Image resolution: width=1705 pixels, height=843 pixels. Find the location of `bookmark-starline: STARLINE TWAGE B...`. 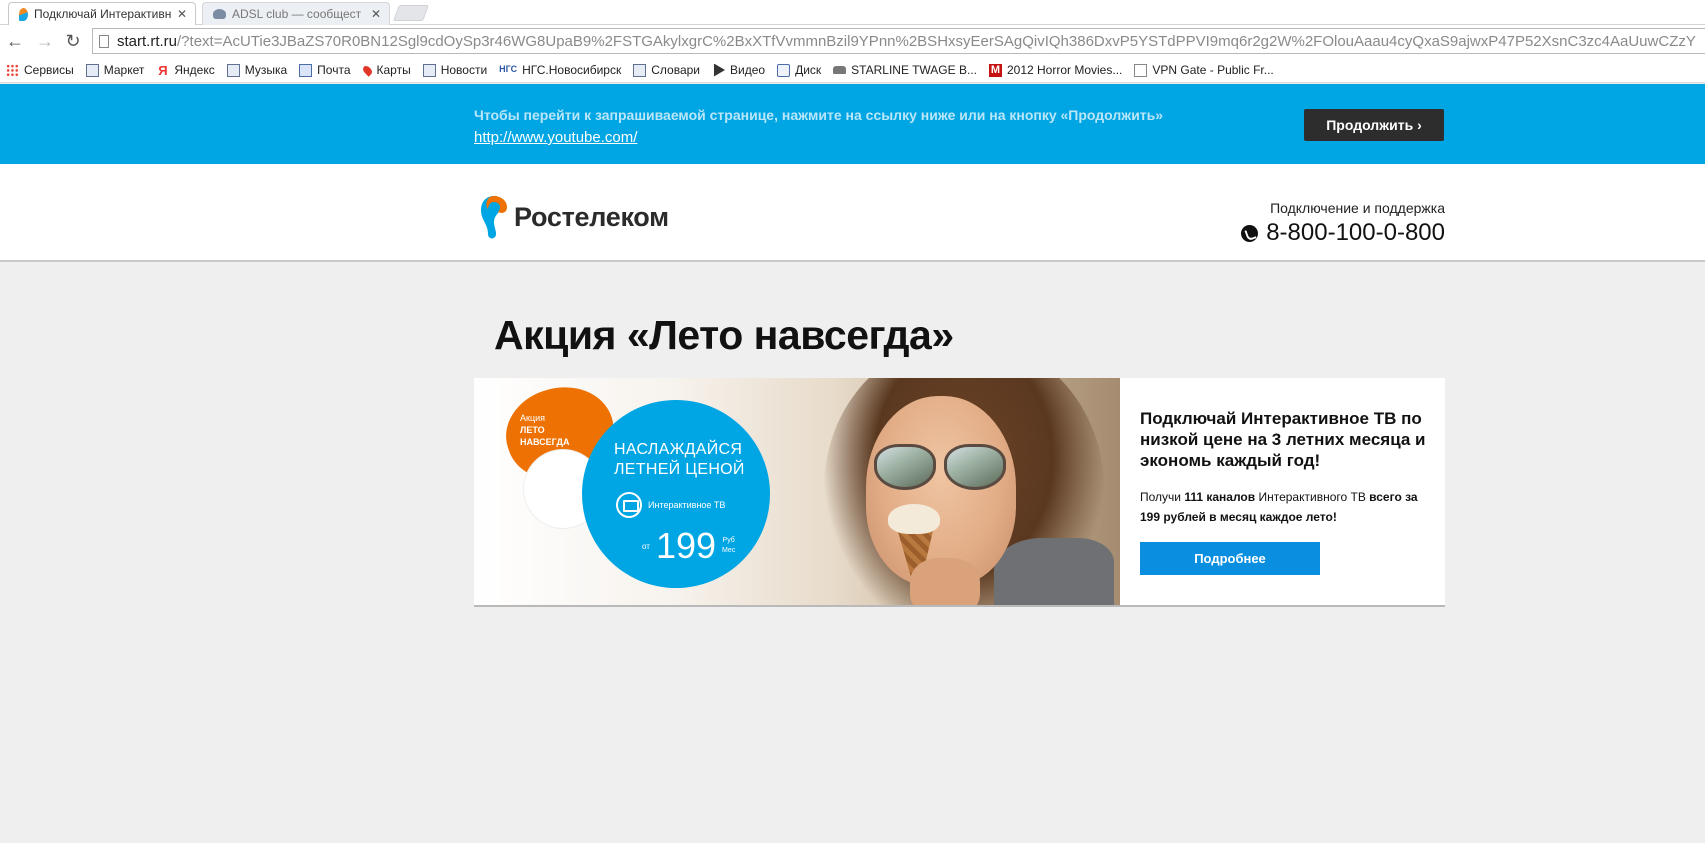

bookmark-starline: STARLINE TWAGE B... is located at coordinates (905, 70).